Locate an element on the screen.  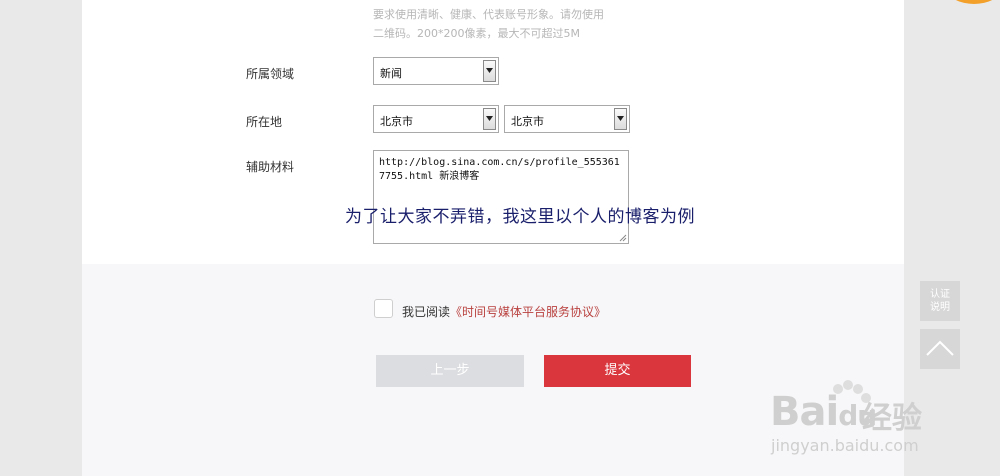
agreement-checkbox is located at coordinates (383, 308).